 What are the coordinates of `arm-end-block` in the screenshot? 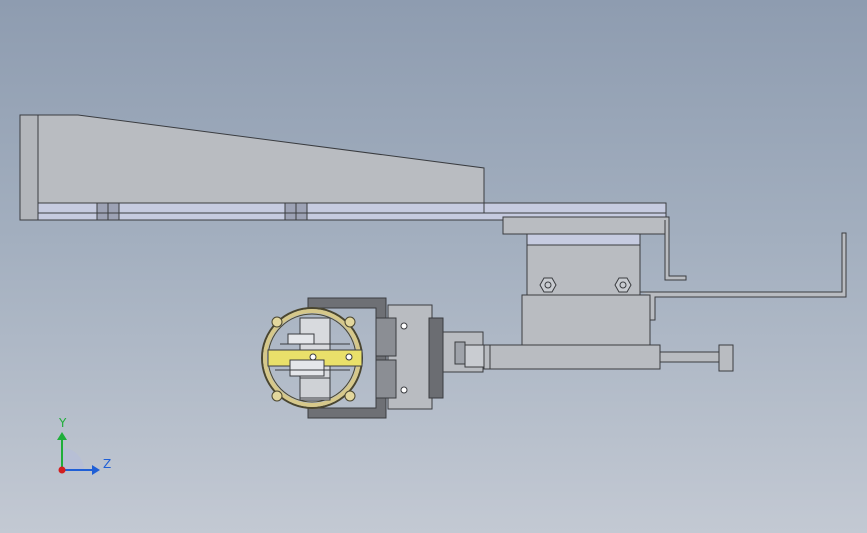 It's located at (29, 167).